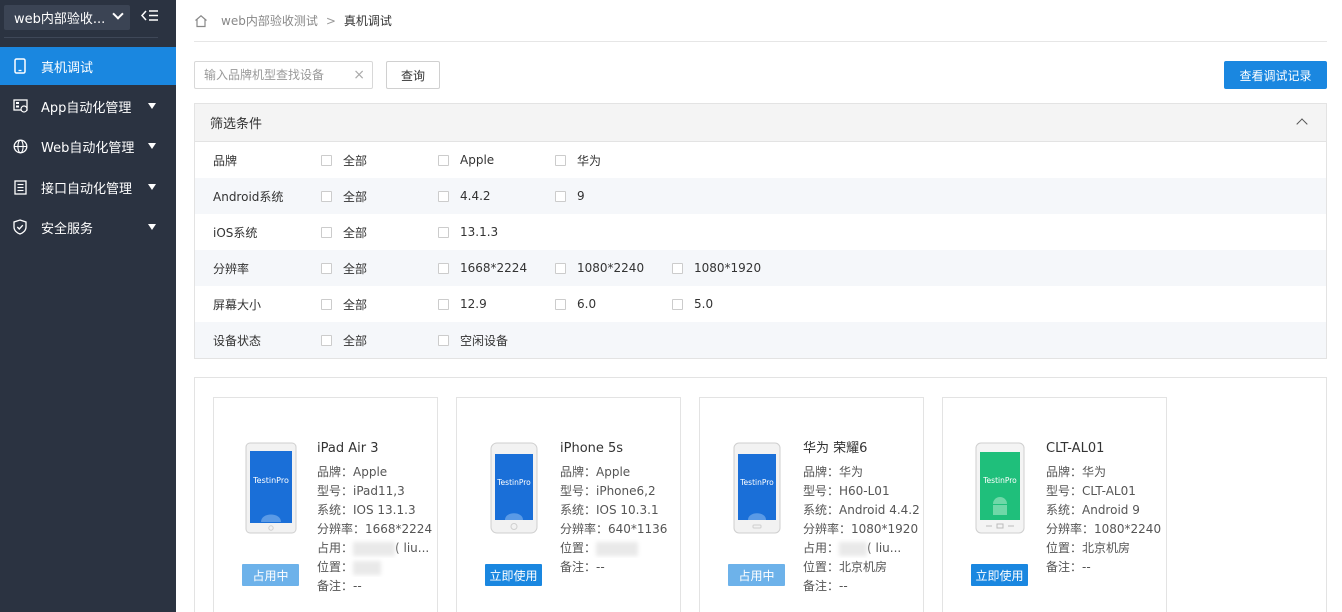 The width and height of the screenshot is (1342, 612). What do you see at coordinates (716, 268) in the screenshot?
I see `filter-option: 1080*1920` at bounding box center [716, 268].